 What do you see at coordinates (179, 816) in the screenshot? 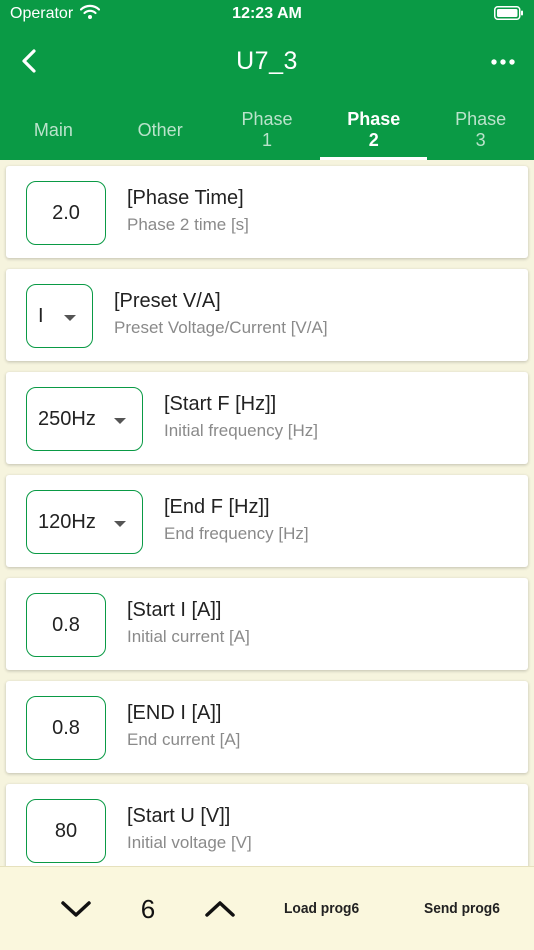
I see `param-title: [Start U [V]]` at bounding box center [179, 816].